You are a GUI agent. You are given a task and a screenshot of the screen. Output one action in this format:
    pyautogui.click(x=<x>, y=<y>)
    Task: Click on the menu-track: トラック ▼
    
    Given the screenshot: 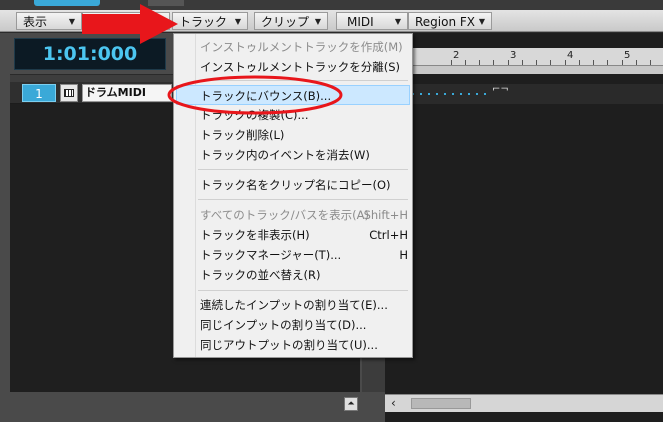 What is the action you would take?
    pyautogui.click(x=210, y=21)
    